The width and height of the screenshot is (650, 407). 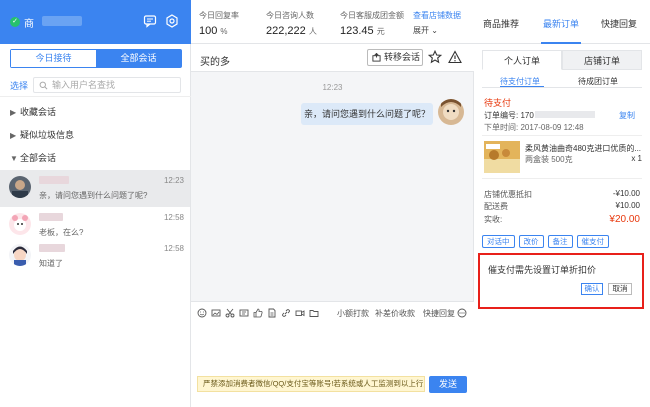 I want to click on cancel-button: 取消, so click(x=620, y=289).